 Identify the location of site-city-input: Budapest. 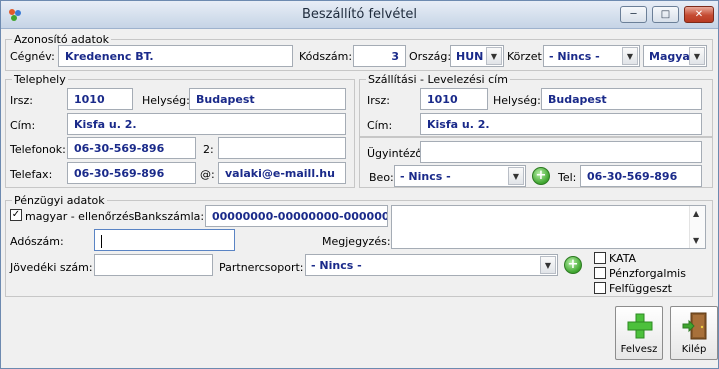
(267, 99).